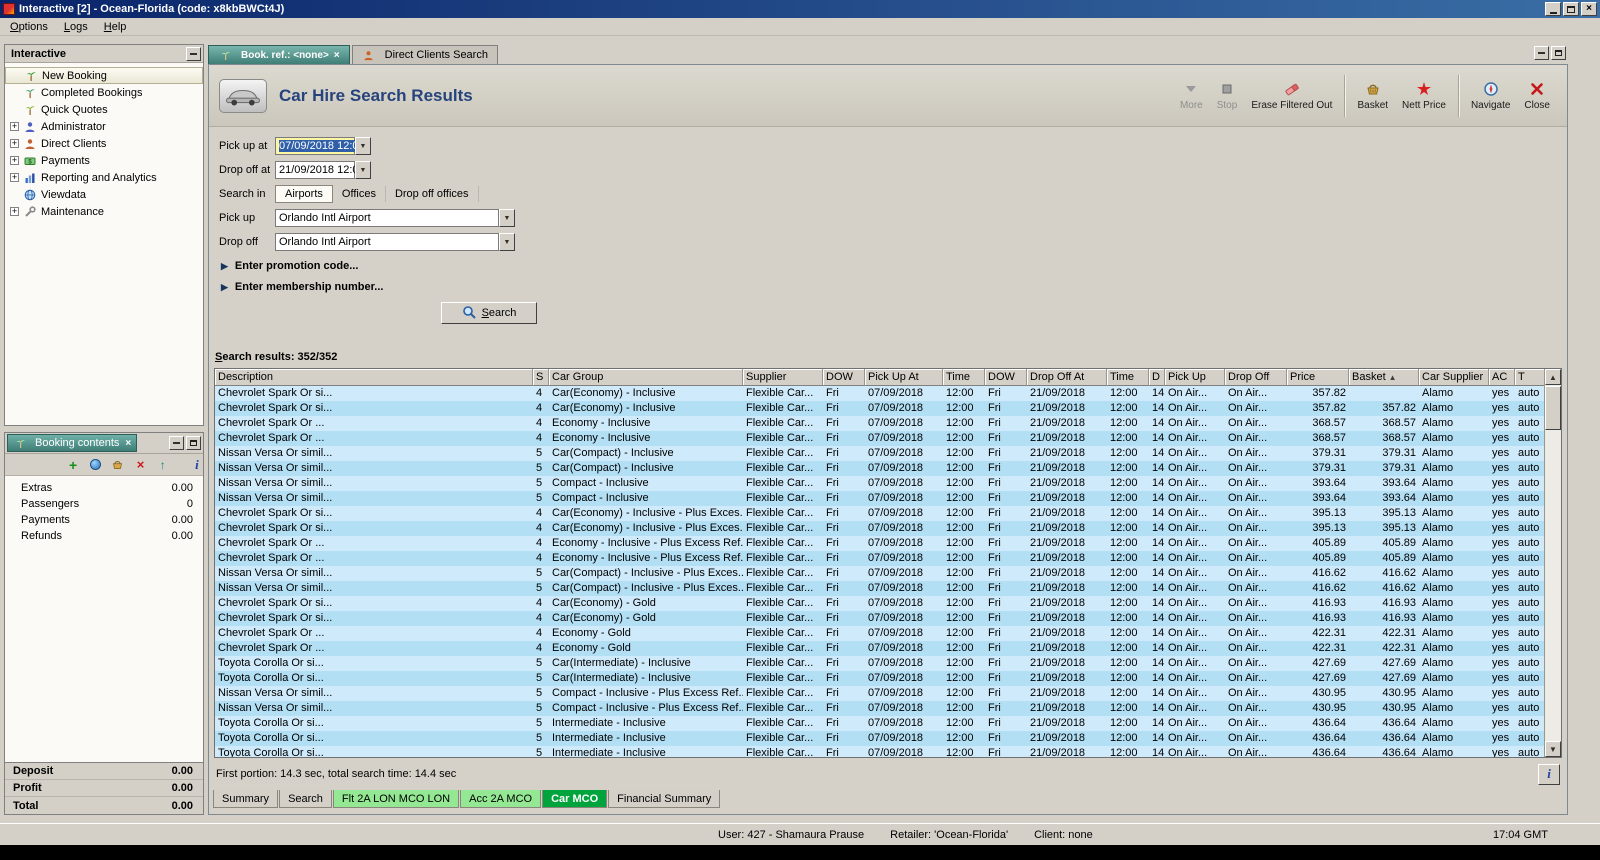  What do you see at coordinates (104, 504) in the screenshot?
I see `list-item: Passengers 0` at bounding box center [104, 504].